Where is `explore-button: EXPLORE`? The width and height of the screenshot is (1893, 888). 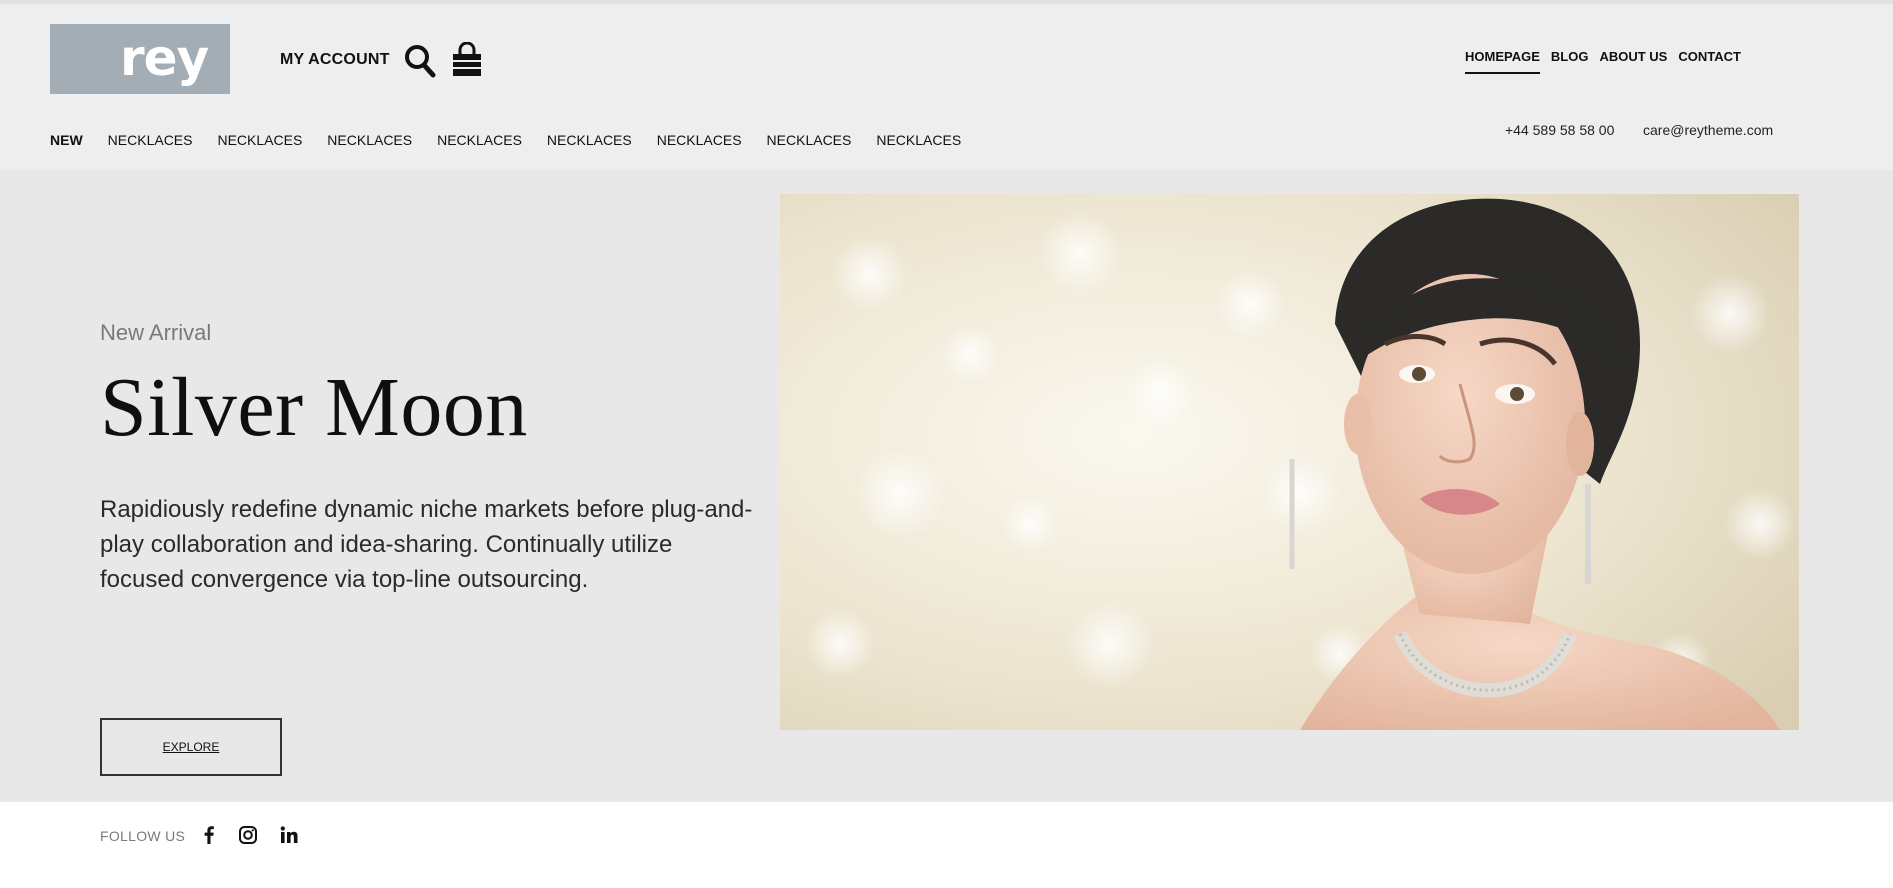
explore-button: EXPLORE is located at coordinates (191, 747).